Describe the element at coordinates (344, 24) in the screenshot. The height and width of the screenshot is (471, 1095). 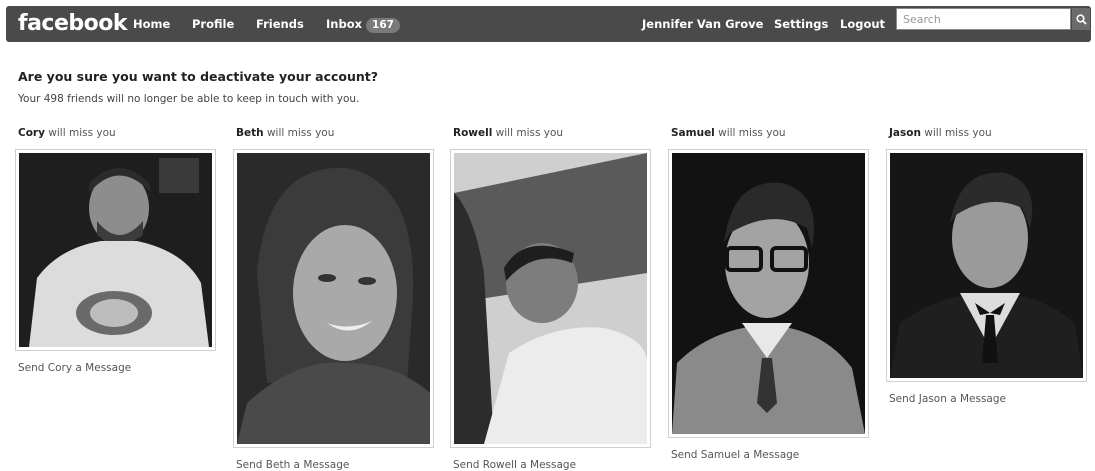
I see `inbox-label: Inbox` at that location.